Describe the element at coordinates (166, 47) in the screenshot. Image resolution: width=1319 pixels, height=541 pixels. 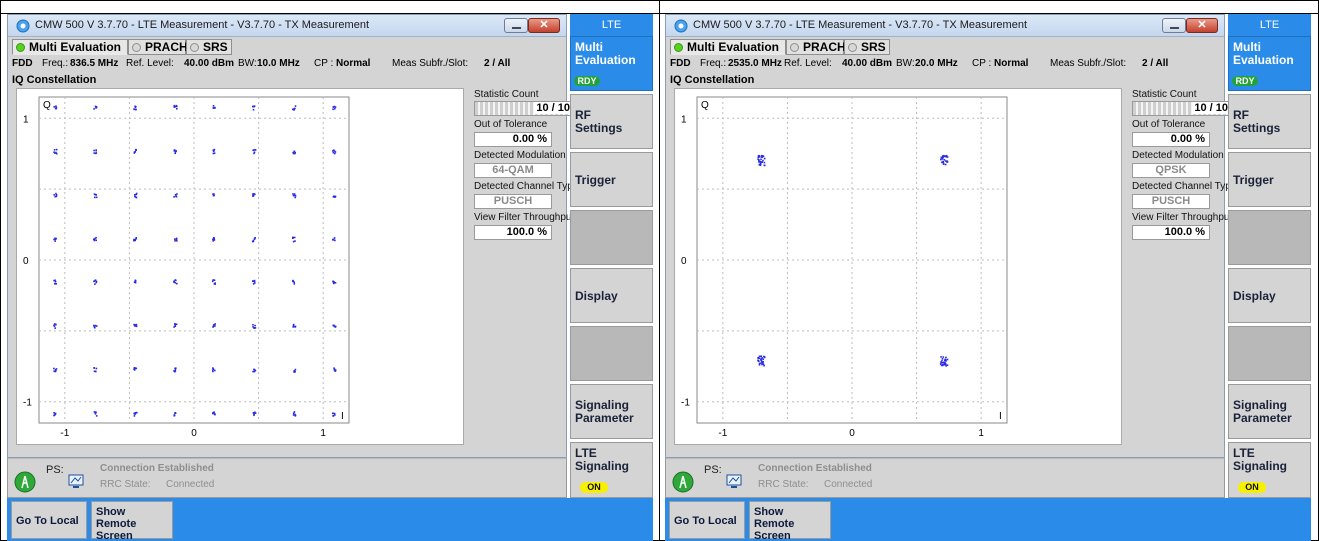
I see `tab-label: PRACH` at that location.